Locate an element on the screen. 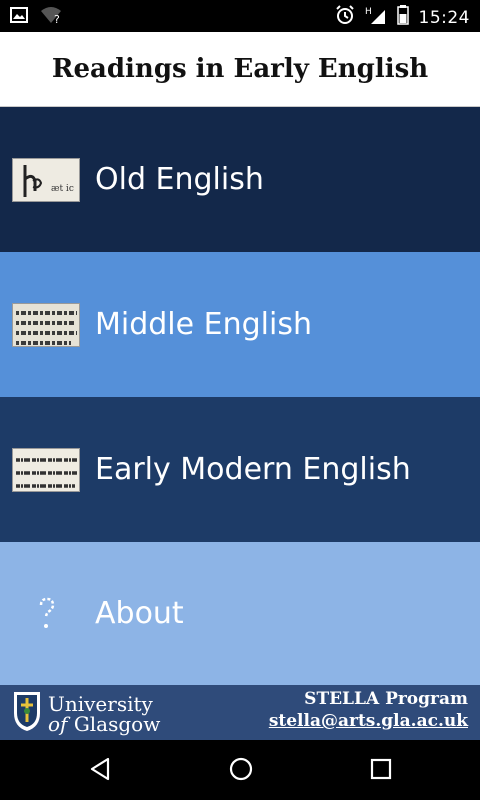 This screenshot has width=480, height=800. wifi-unknown-icon: ? is located at coordinates (51, 17).